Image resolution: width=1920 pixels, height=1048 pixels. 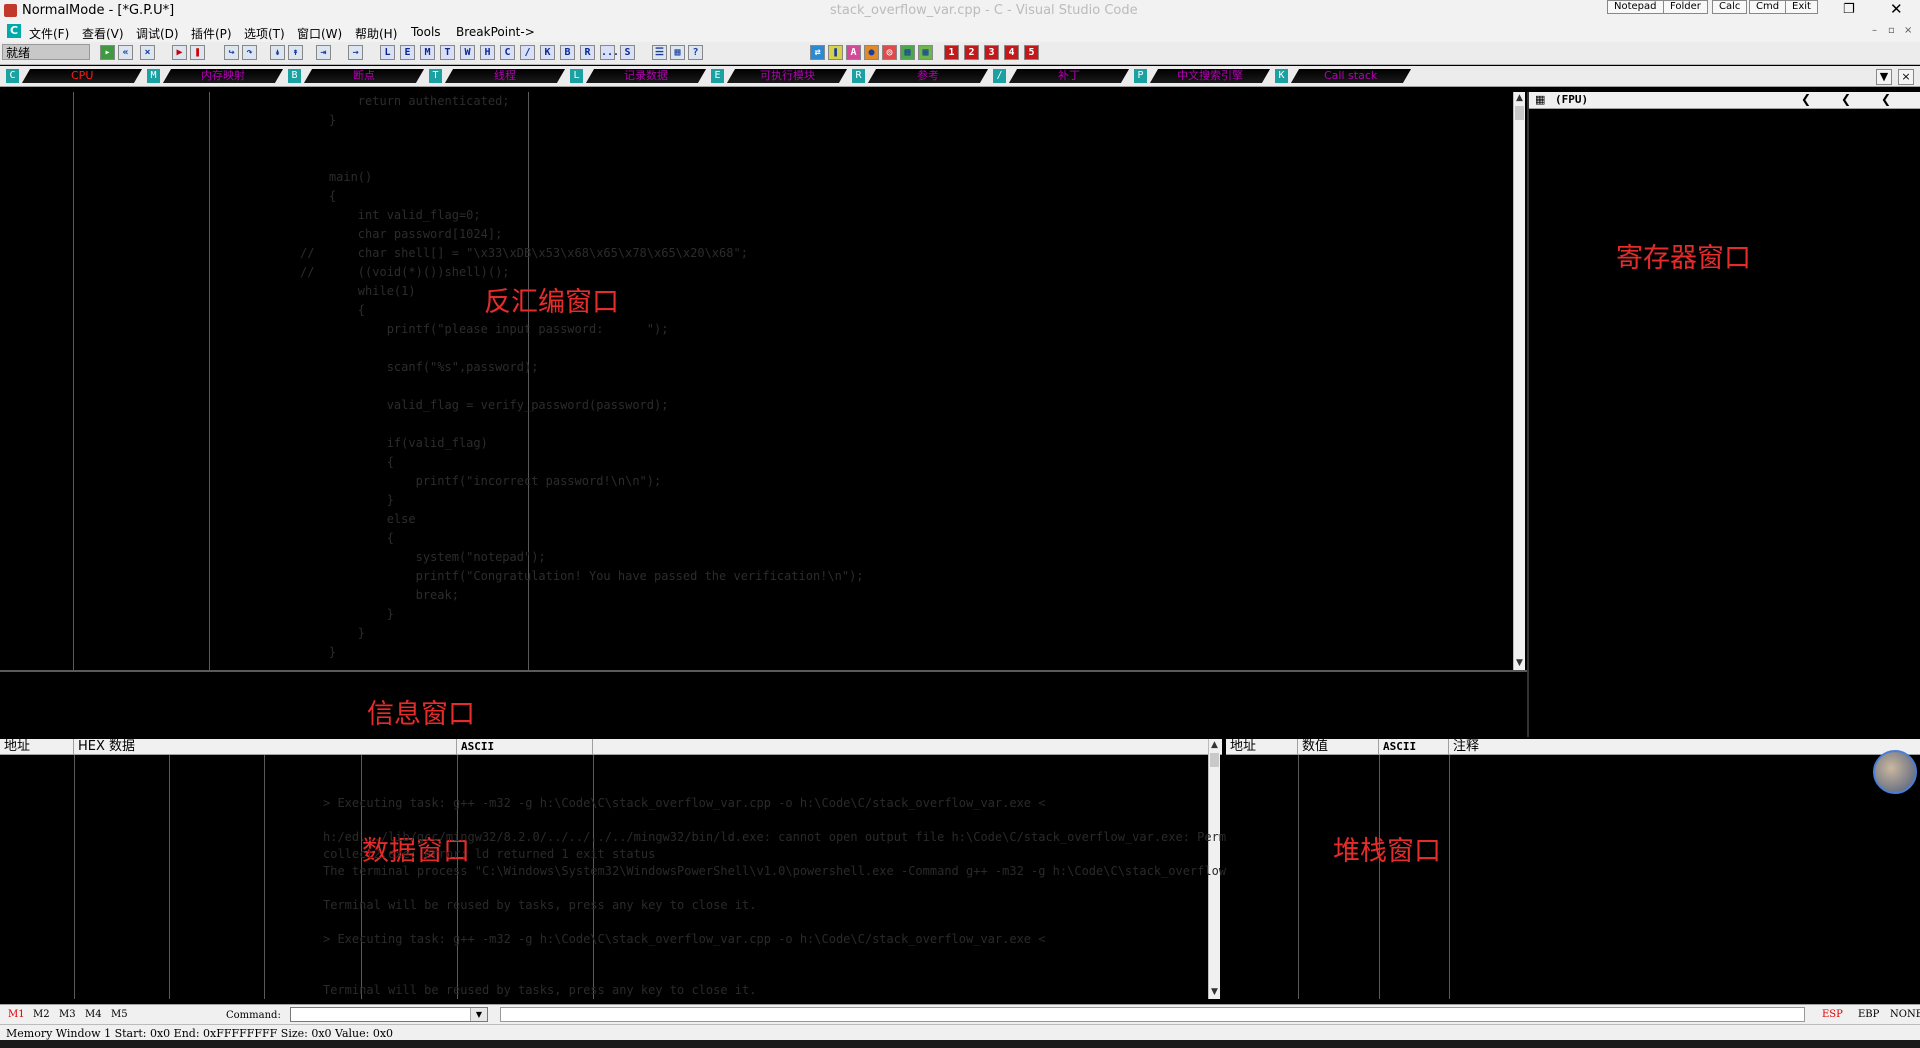 I want to click on plugin-sync-icon: ⇄, so click(x=817, y=52).